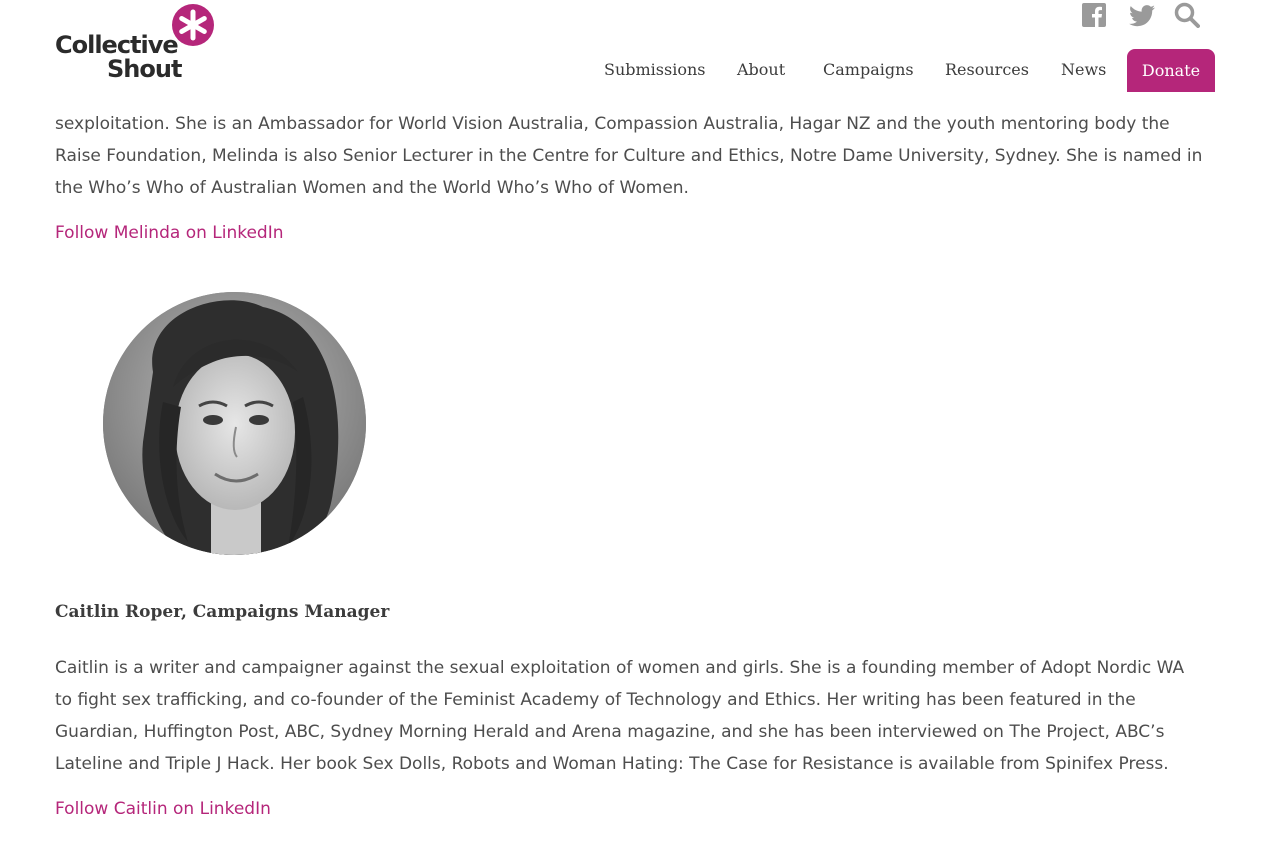 This screenshot has width=1265, height=846. Describe the element at coordinates (868, 69) in the screenshot. I see `nav-campaigns: Campaigns` at that location.